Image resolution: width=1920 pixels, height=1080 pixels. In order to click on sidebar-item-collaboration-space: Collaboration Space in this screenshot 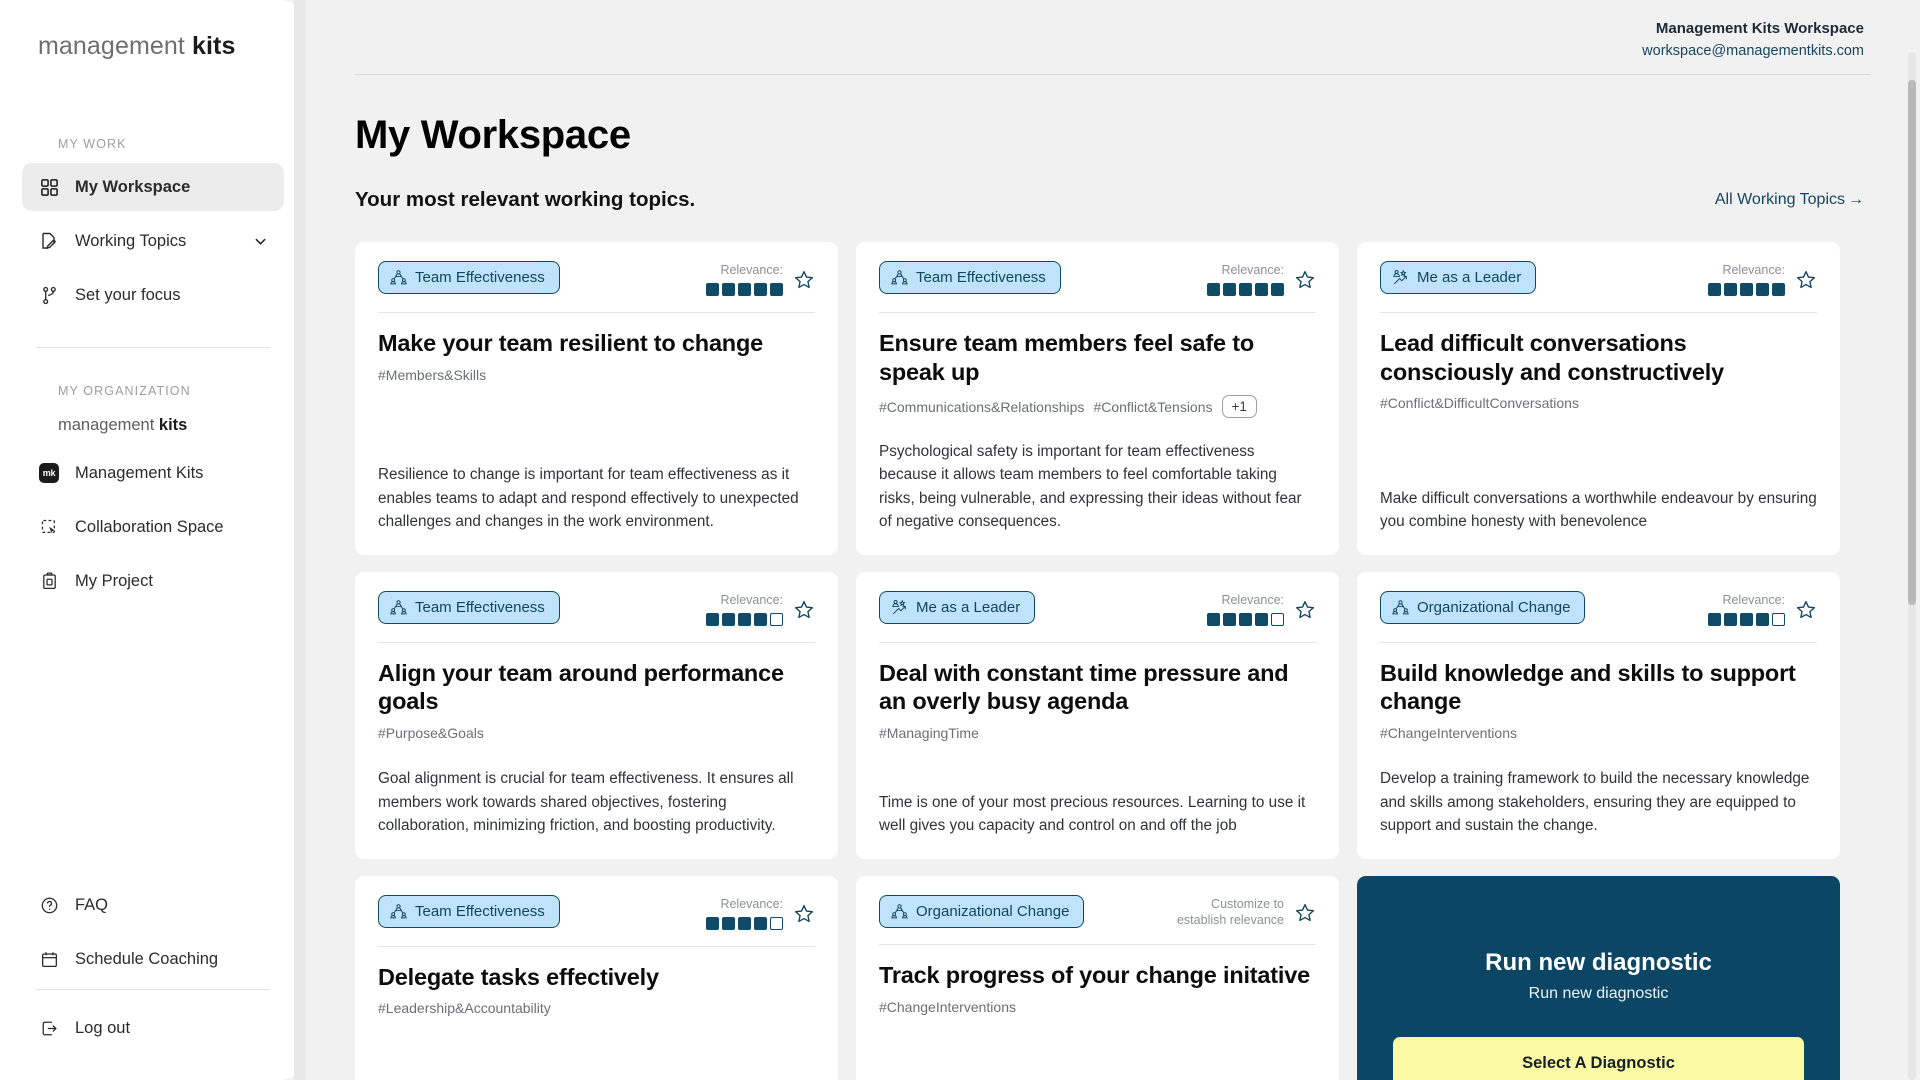, I will do `click(153, 527)`.